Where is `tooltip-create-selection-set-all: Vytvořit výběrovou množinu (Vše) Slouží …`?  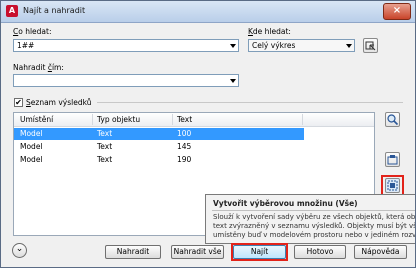
tooltip-create-selection-set-all: Vytvořit výběrovou množinu (Vše) Slouží … is located at coordinates (310, 219).